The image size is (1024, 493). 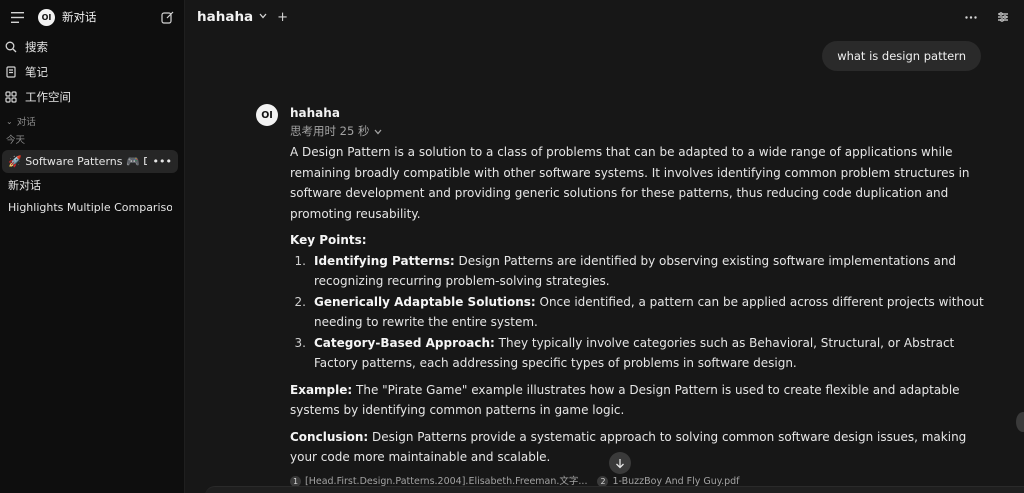 What do you see at coordinates (11, 97) in the screenshot?
I see `workspace-icon` at bounding box center [11, 97].